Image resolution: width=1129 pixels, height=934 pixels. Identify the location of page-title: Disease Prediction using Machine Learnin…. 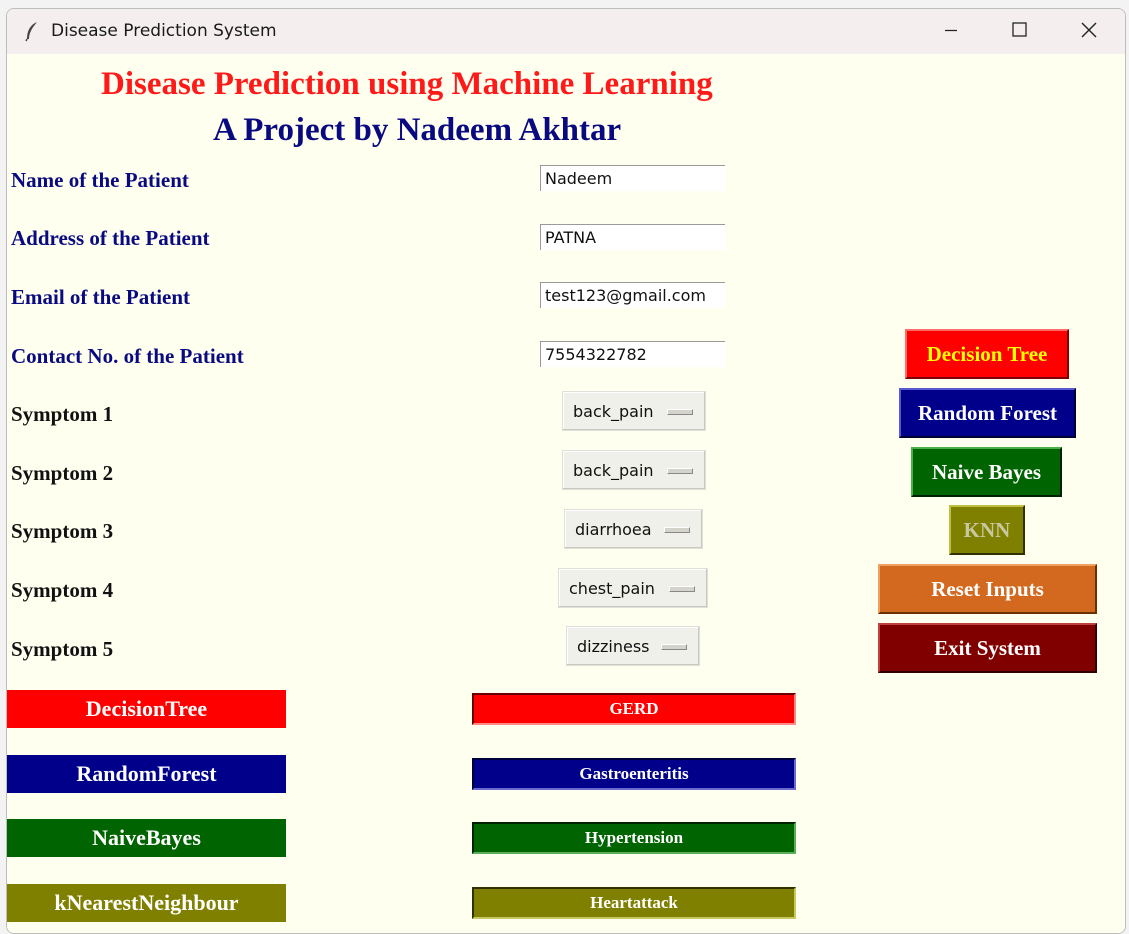
(407, 84).